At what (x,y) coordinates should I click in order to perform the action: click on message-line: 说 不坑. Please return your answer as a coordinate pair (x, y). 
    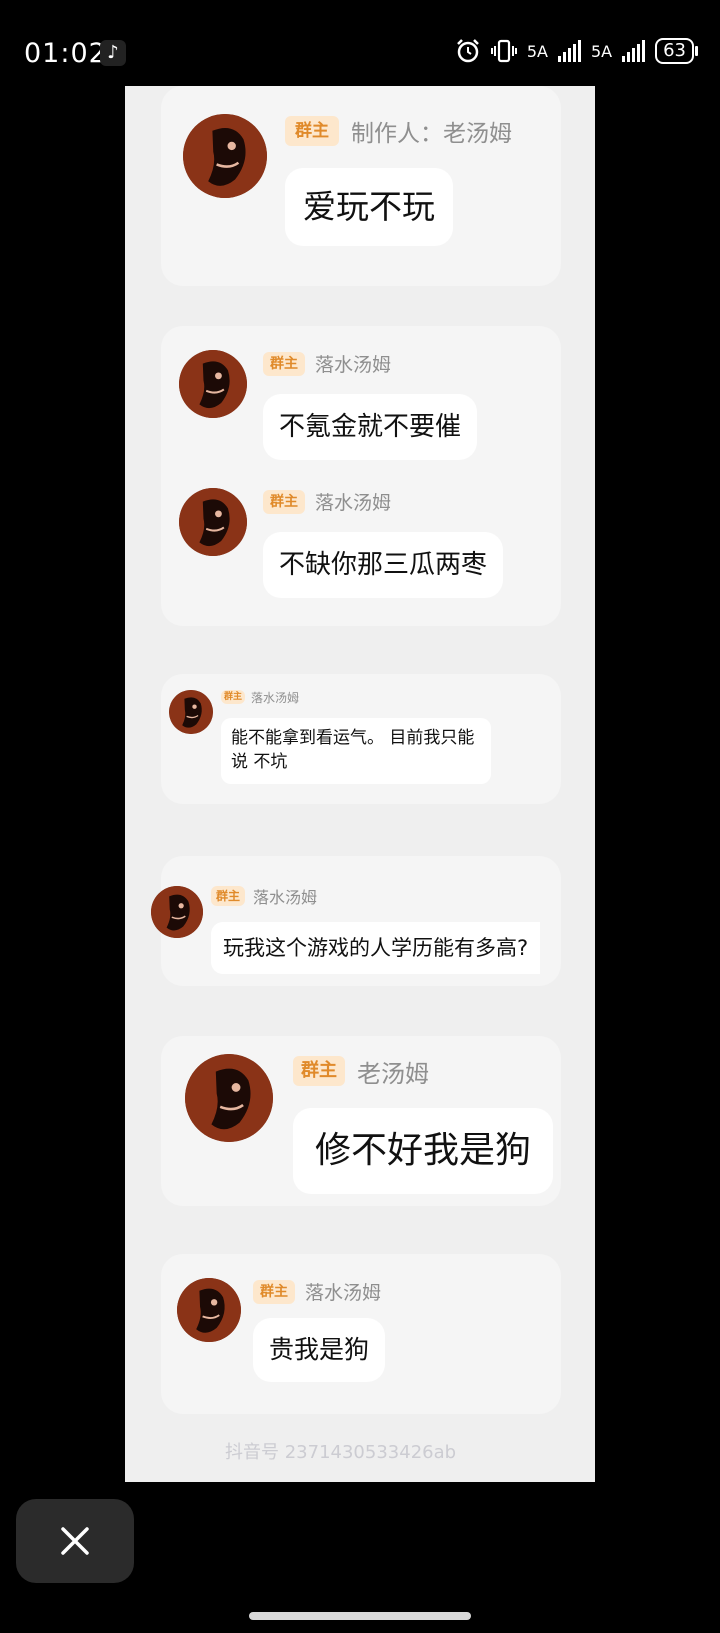
    Looking at the image, I should click on (259, 762).